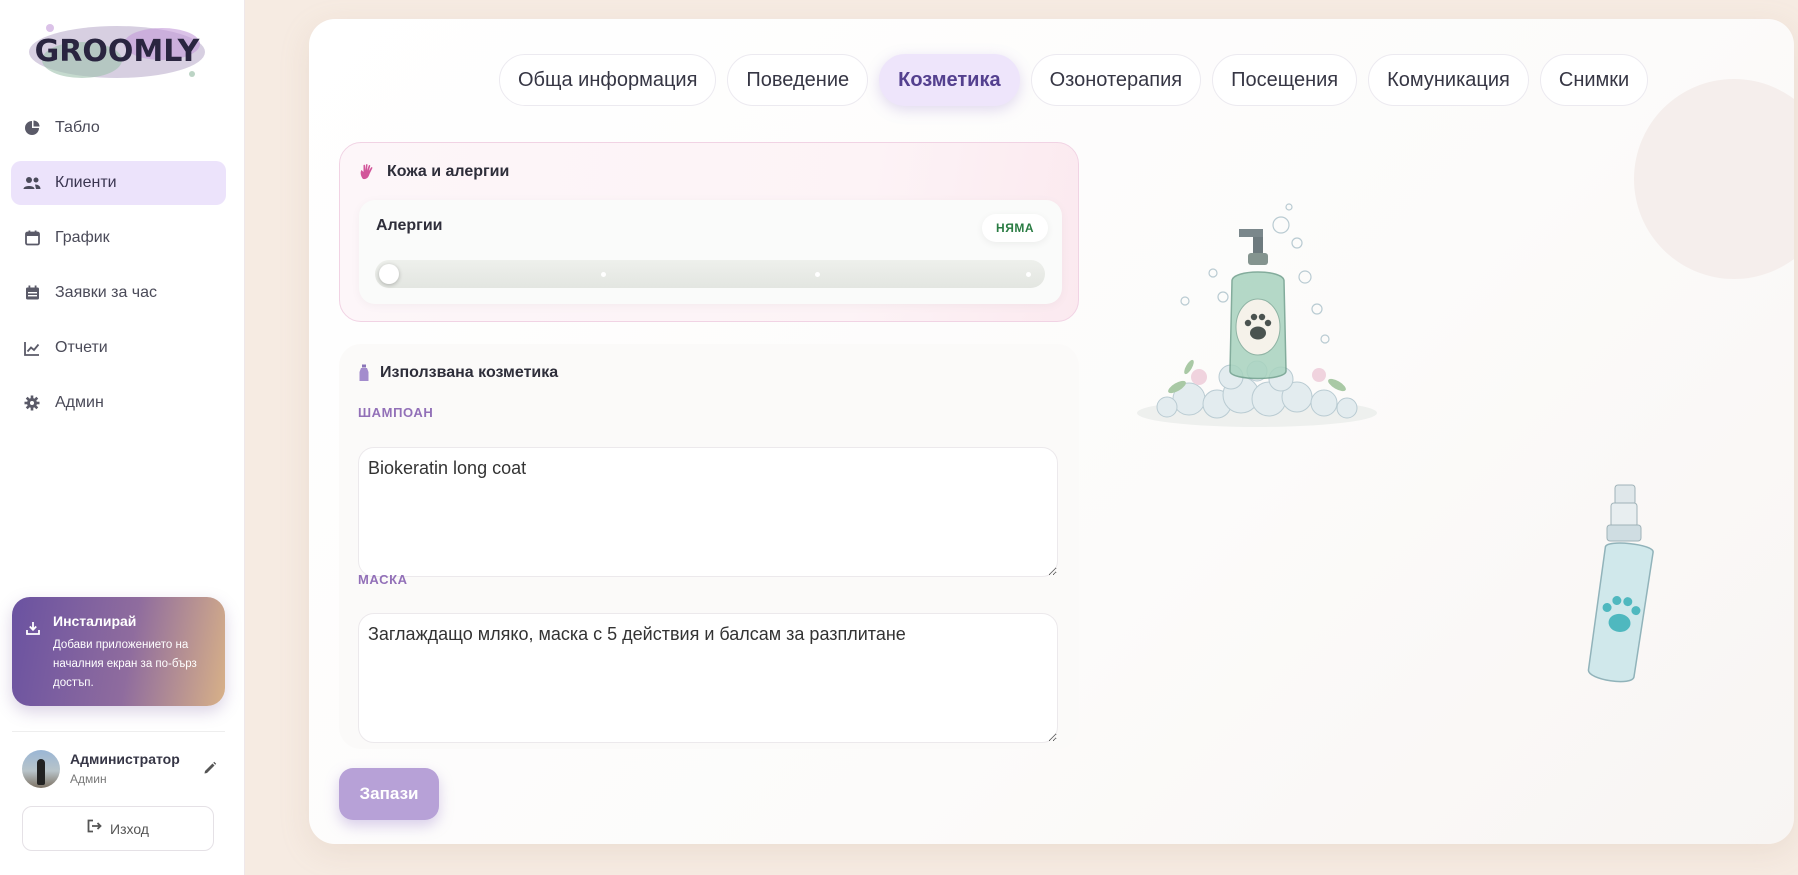 The image size is (1798, 875). Describe the element at coordinates (949, 80) in the screenshot. I see `tab-cosmetics: Козметика` at that location.